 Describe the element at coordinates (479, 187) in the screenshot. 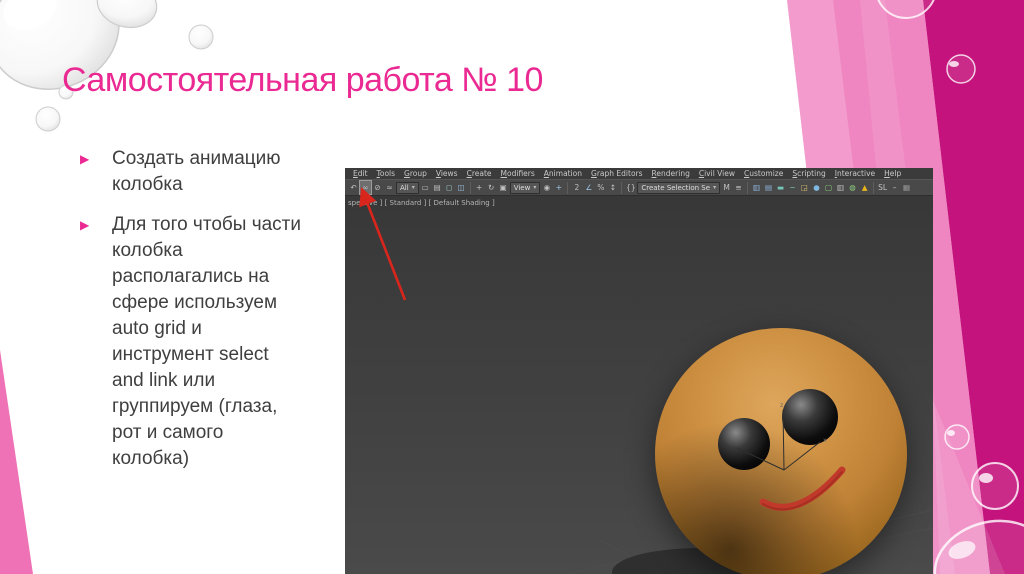

I see `select-and-move-icon: +` at that location.